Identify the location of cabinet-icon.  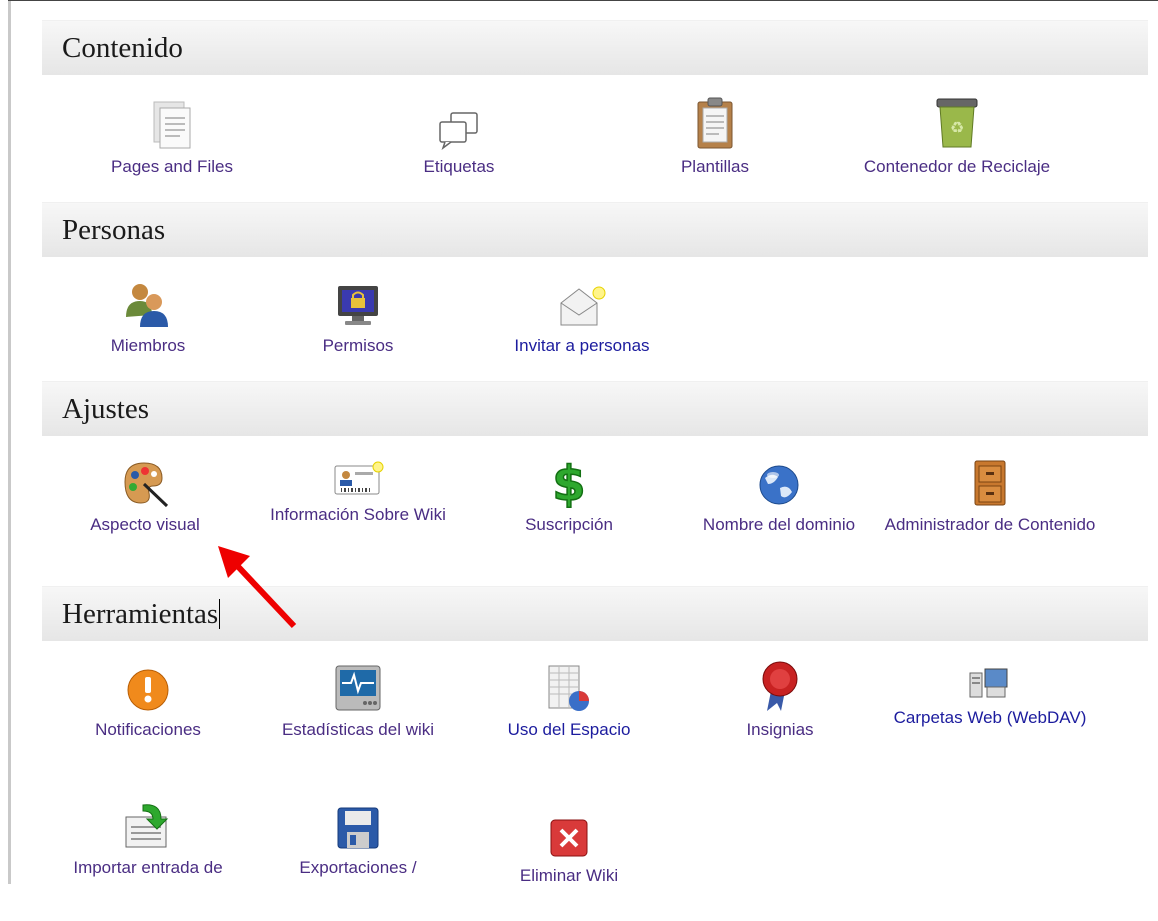
(990, 483).